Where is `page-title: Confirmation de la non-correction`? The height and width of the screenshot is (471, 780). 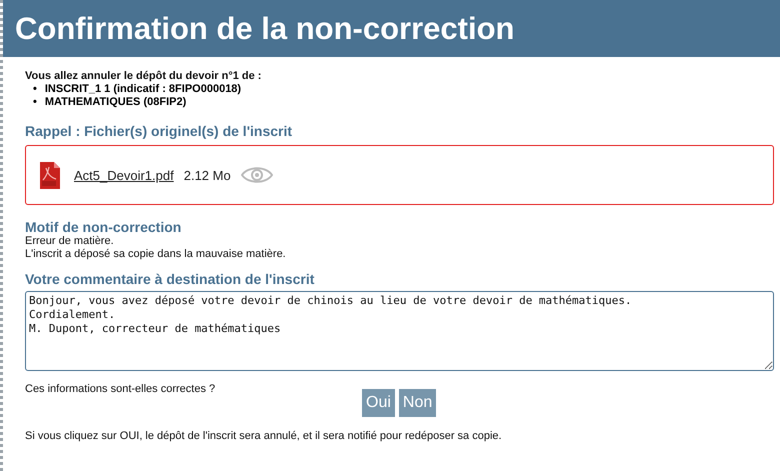
page-title: Confirmation de la non-correction is located at coordinates (391, 28).